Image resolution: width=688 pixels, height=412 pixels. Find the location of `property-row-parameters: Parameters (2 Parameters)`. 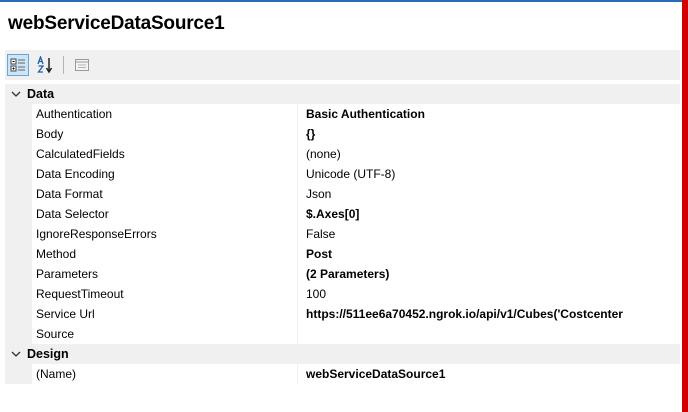

property-row-parameters: Parameters (2 Parameters) is located at coordinates (342, 274).